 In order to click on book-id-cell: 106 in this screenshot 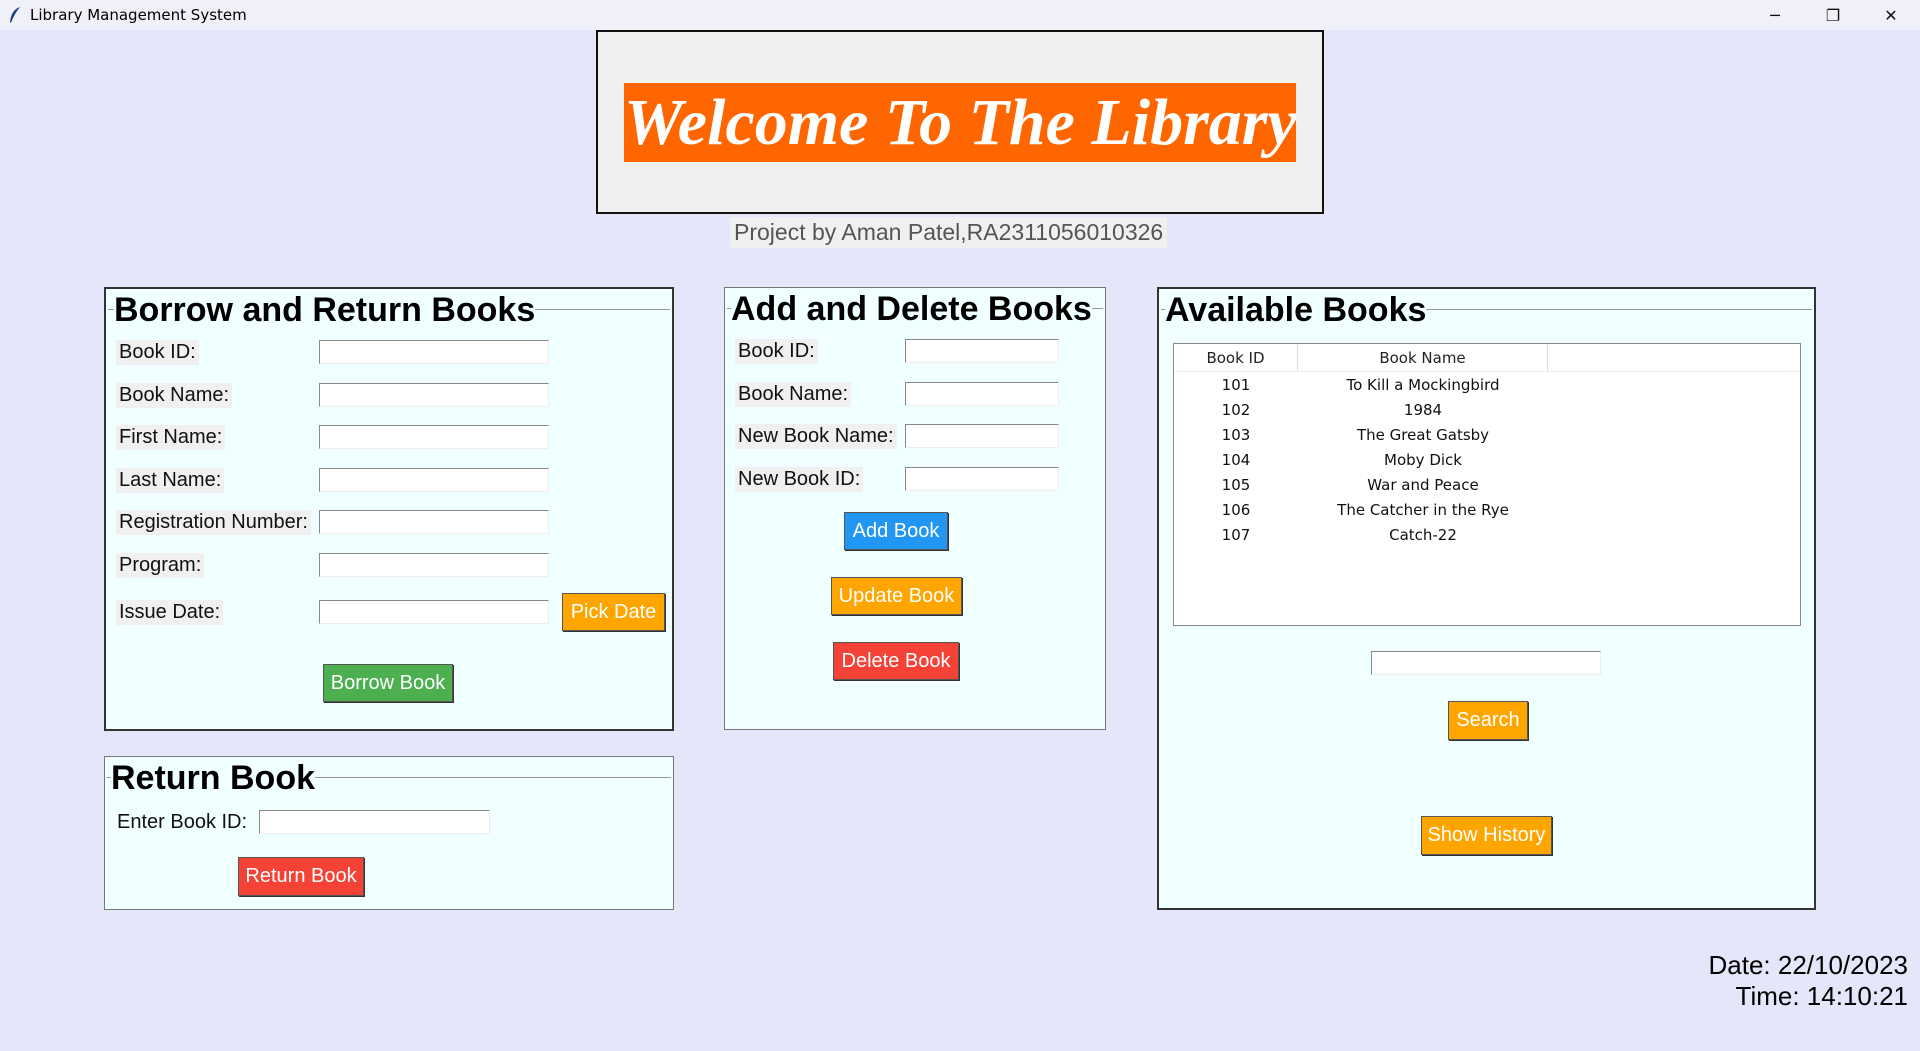, I will do `click(1236, 509)`.